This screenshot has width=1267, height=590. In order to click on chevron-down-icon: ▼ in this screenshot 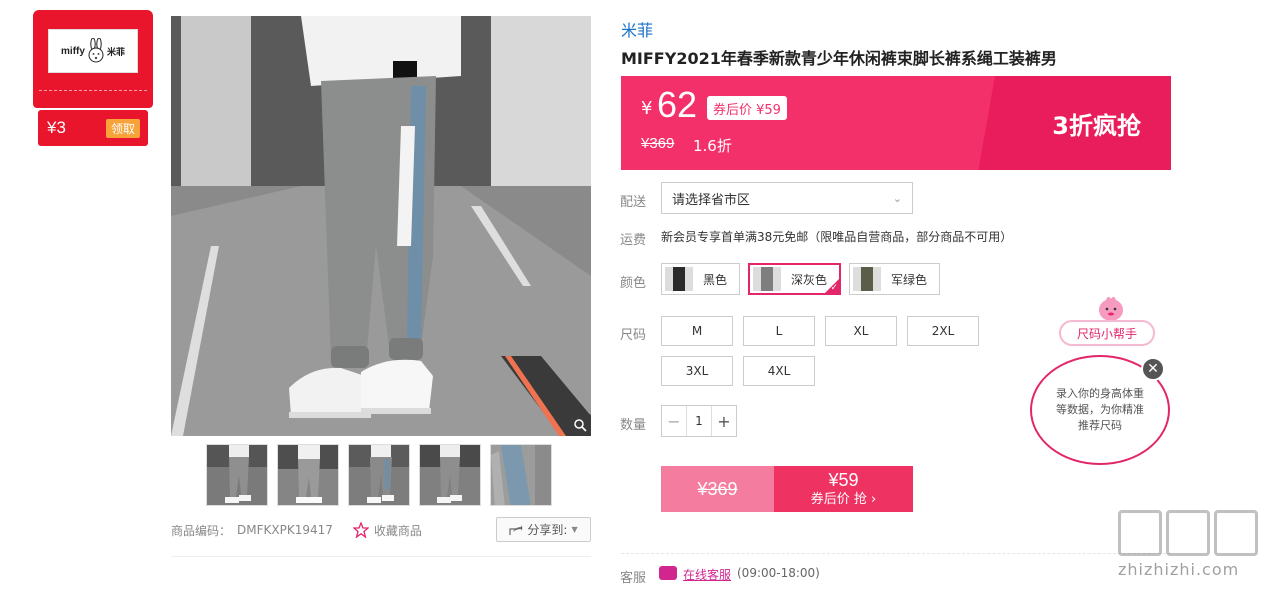, I will do `click(574, 529)`.